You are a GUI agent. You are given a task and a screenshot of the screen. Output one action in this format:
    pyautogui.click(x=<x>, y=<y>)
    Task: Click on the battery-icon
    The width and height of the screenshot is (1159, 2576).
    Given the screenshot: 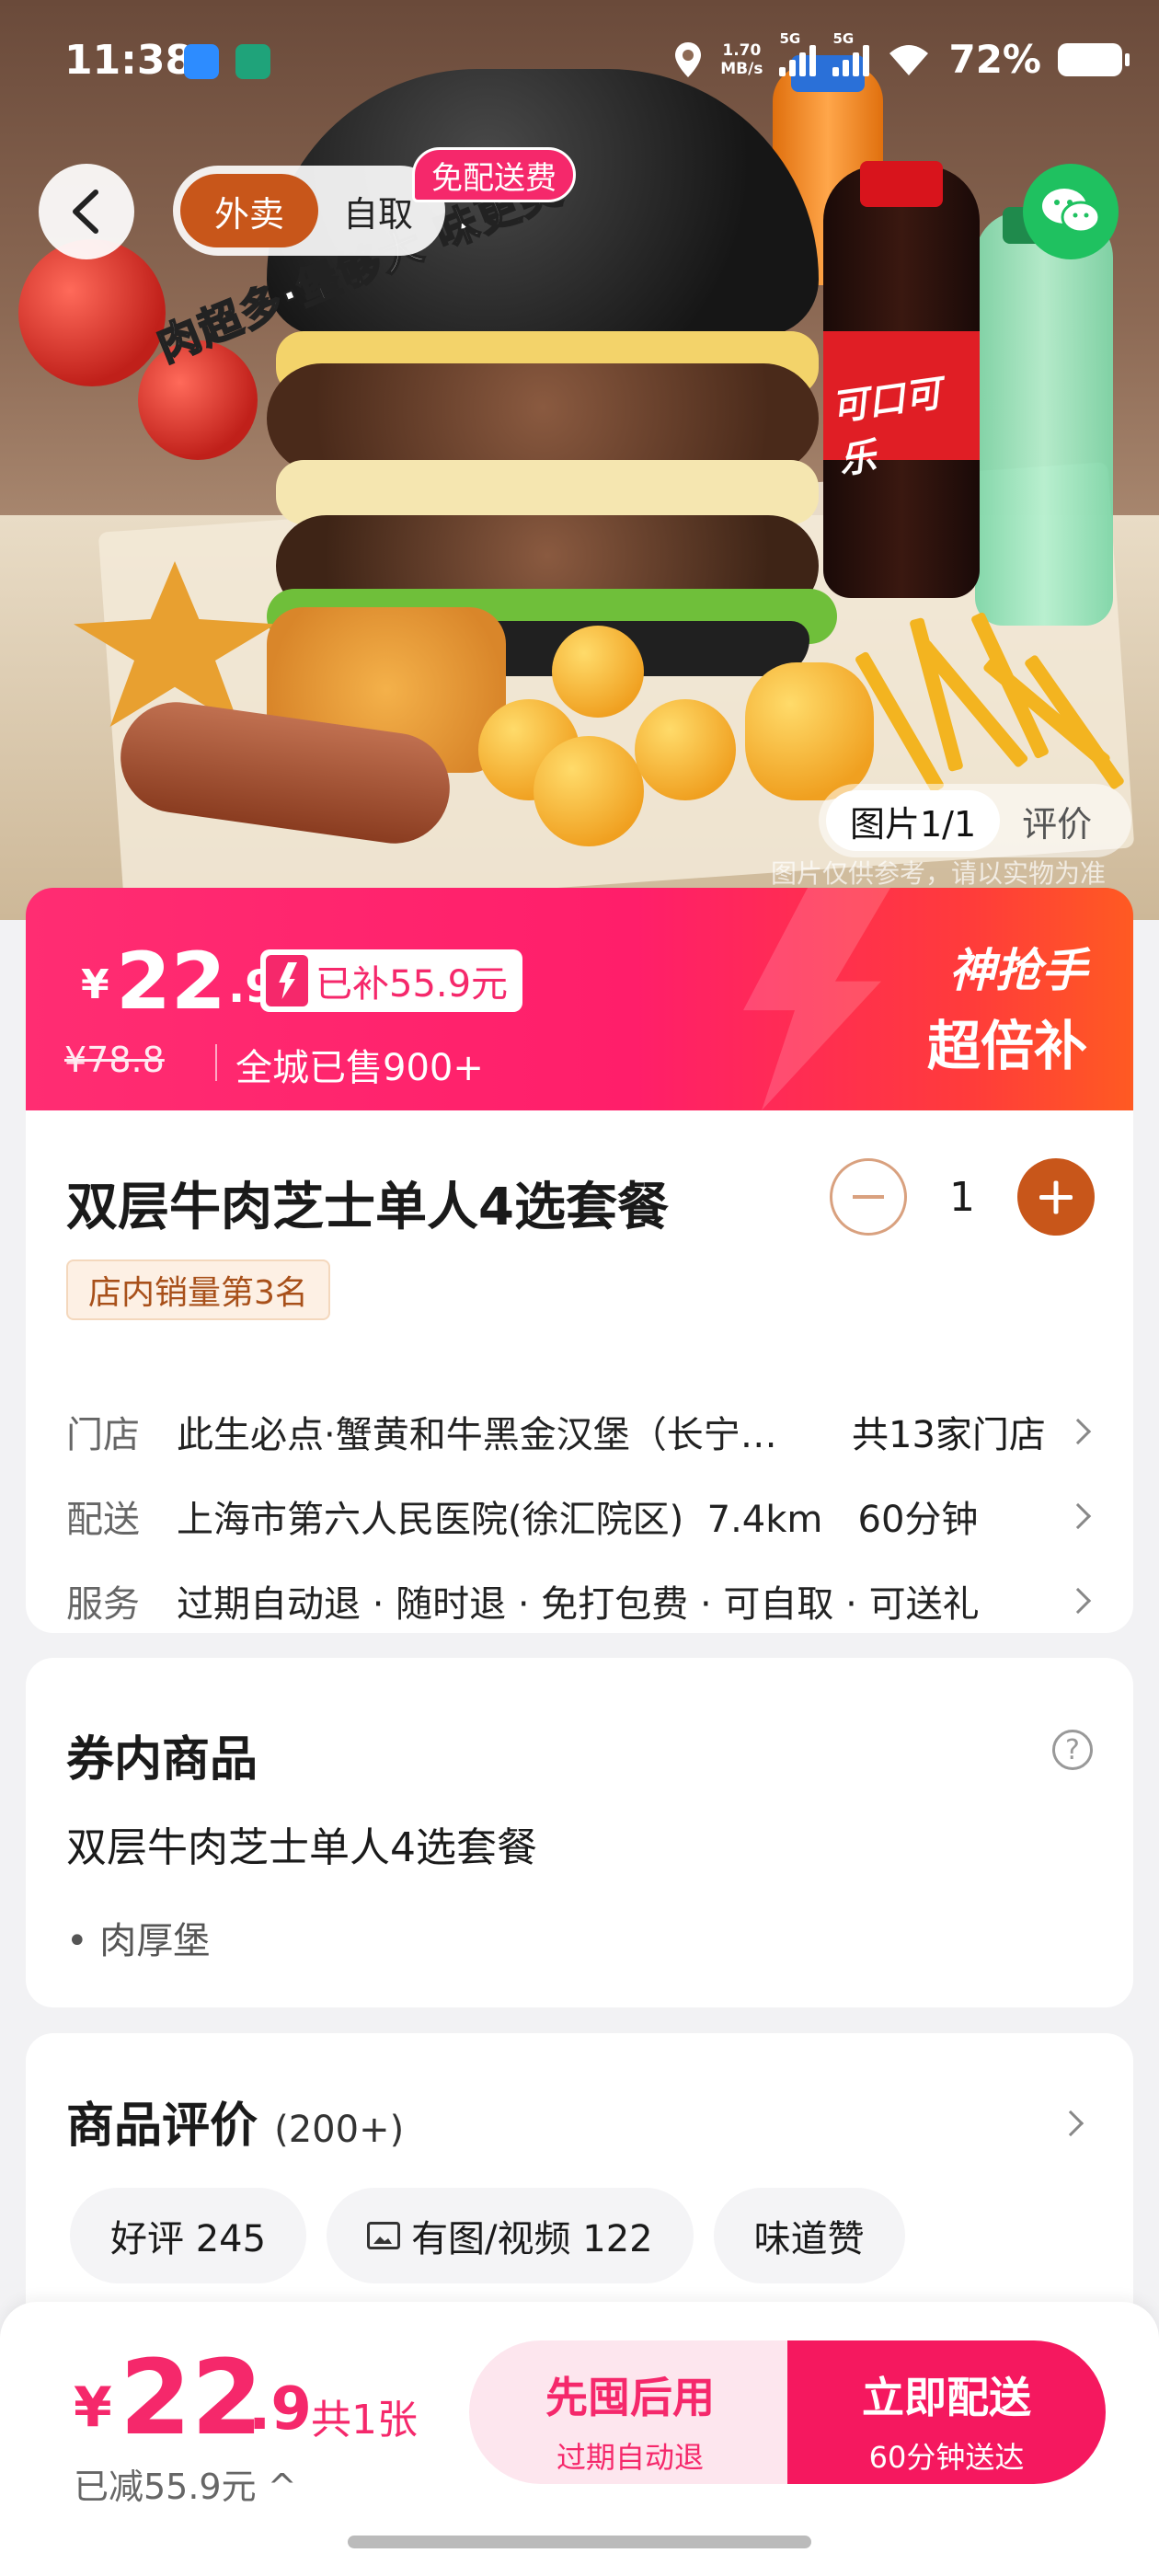 What is the action you would take?
    pyautogui.click(x=1094, y=59)
    